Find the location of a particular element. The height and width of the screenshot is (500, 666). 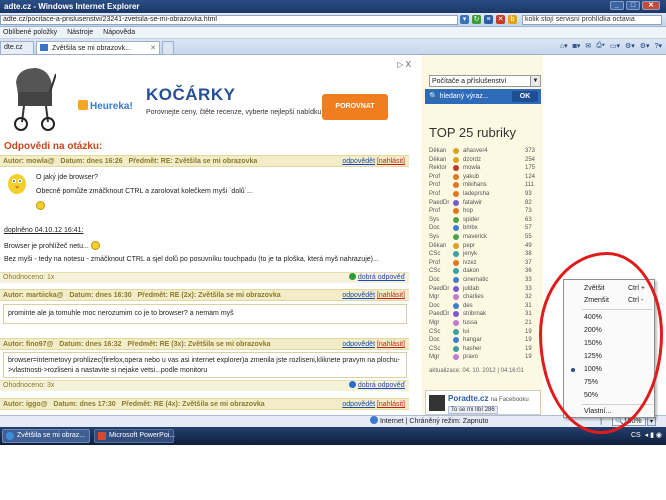

tray-icons: ◂ ▮ ◉ is located at coordinates (653, 435).